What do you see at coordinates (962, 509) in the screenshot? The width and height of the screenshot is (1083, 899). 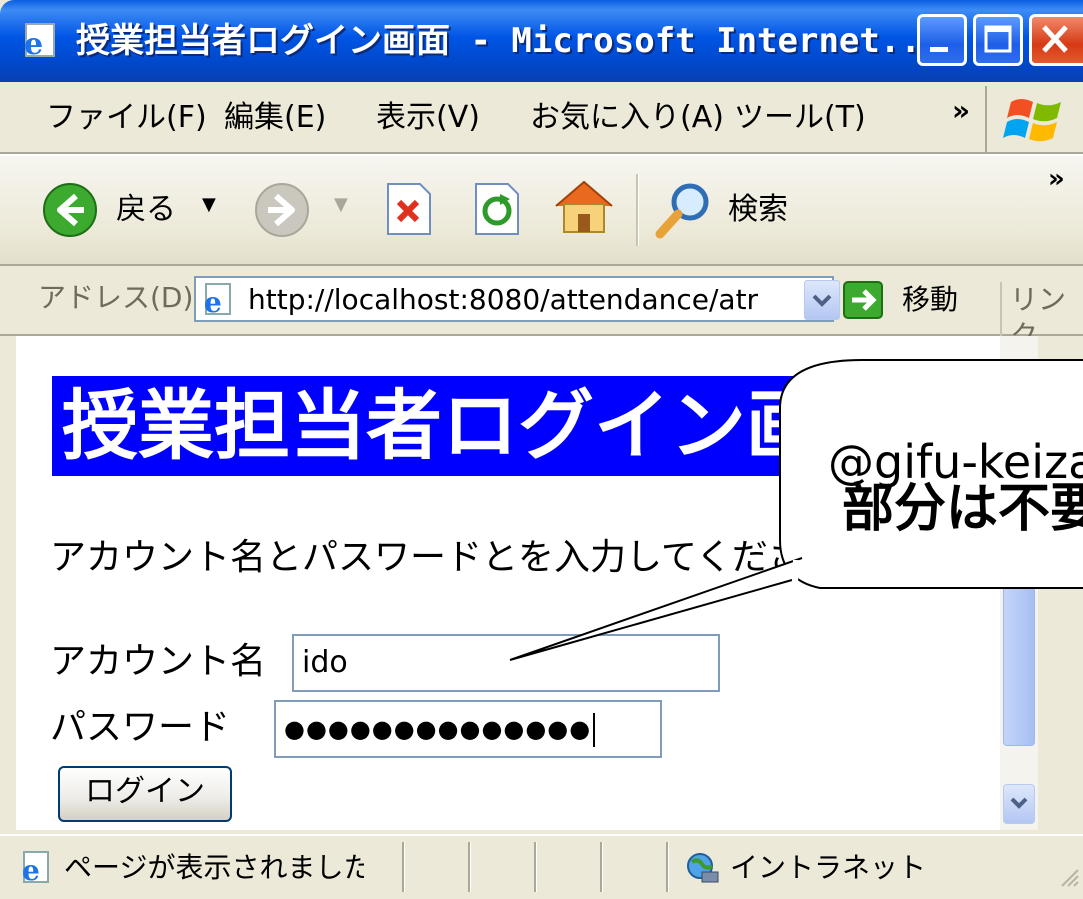 I see `callout-note-text: 部分は不要` at bounding box center [962, 509].